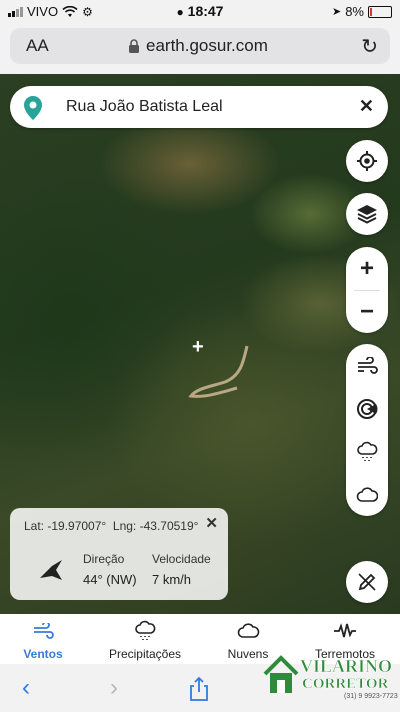 The width and height of the screenshot is (400, 712). I want to click on layers-icon, so click(367, 214).